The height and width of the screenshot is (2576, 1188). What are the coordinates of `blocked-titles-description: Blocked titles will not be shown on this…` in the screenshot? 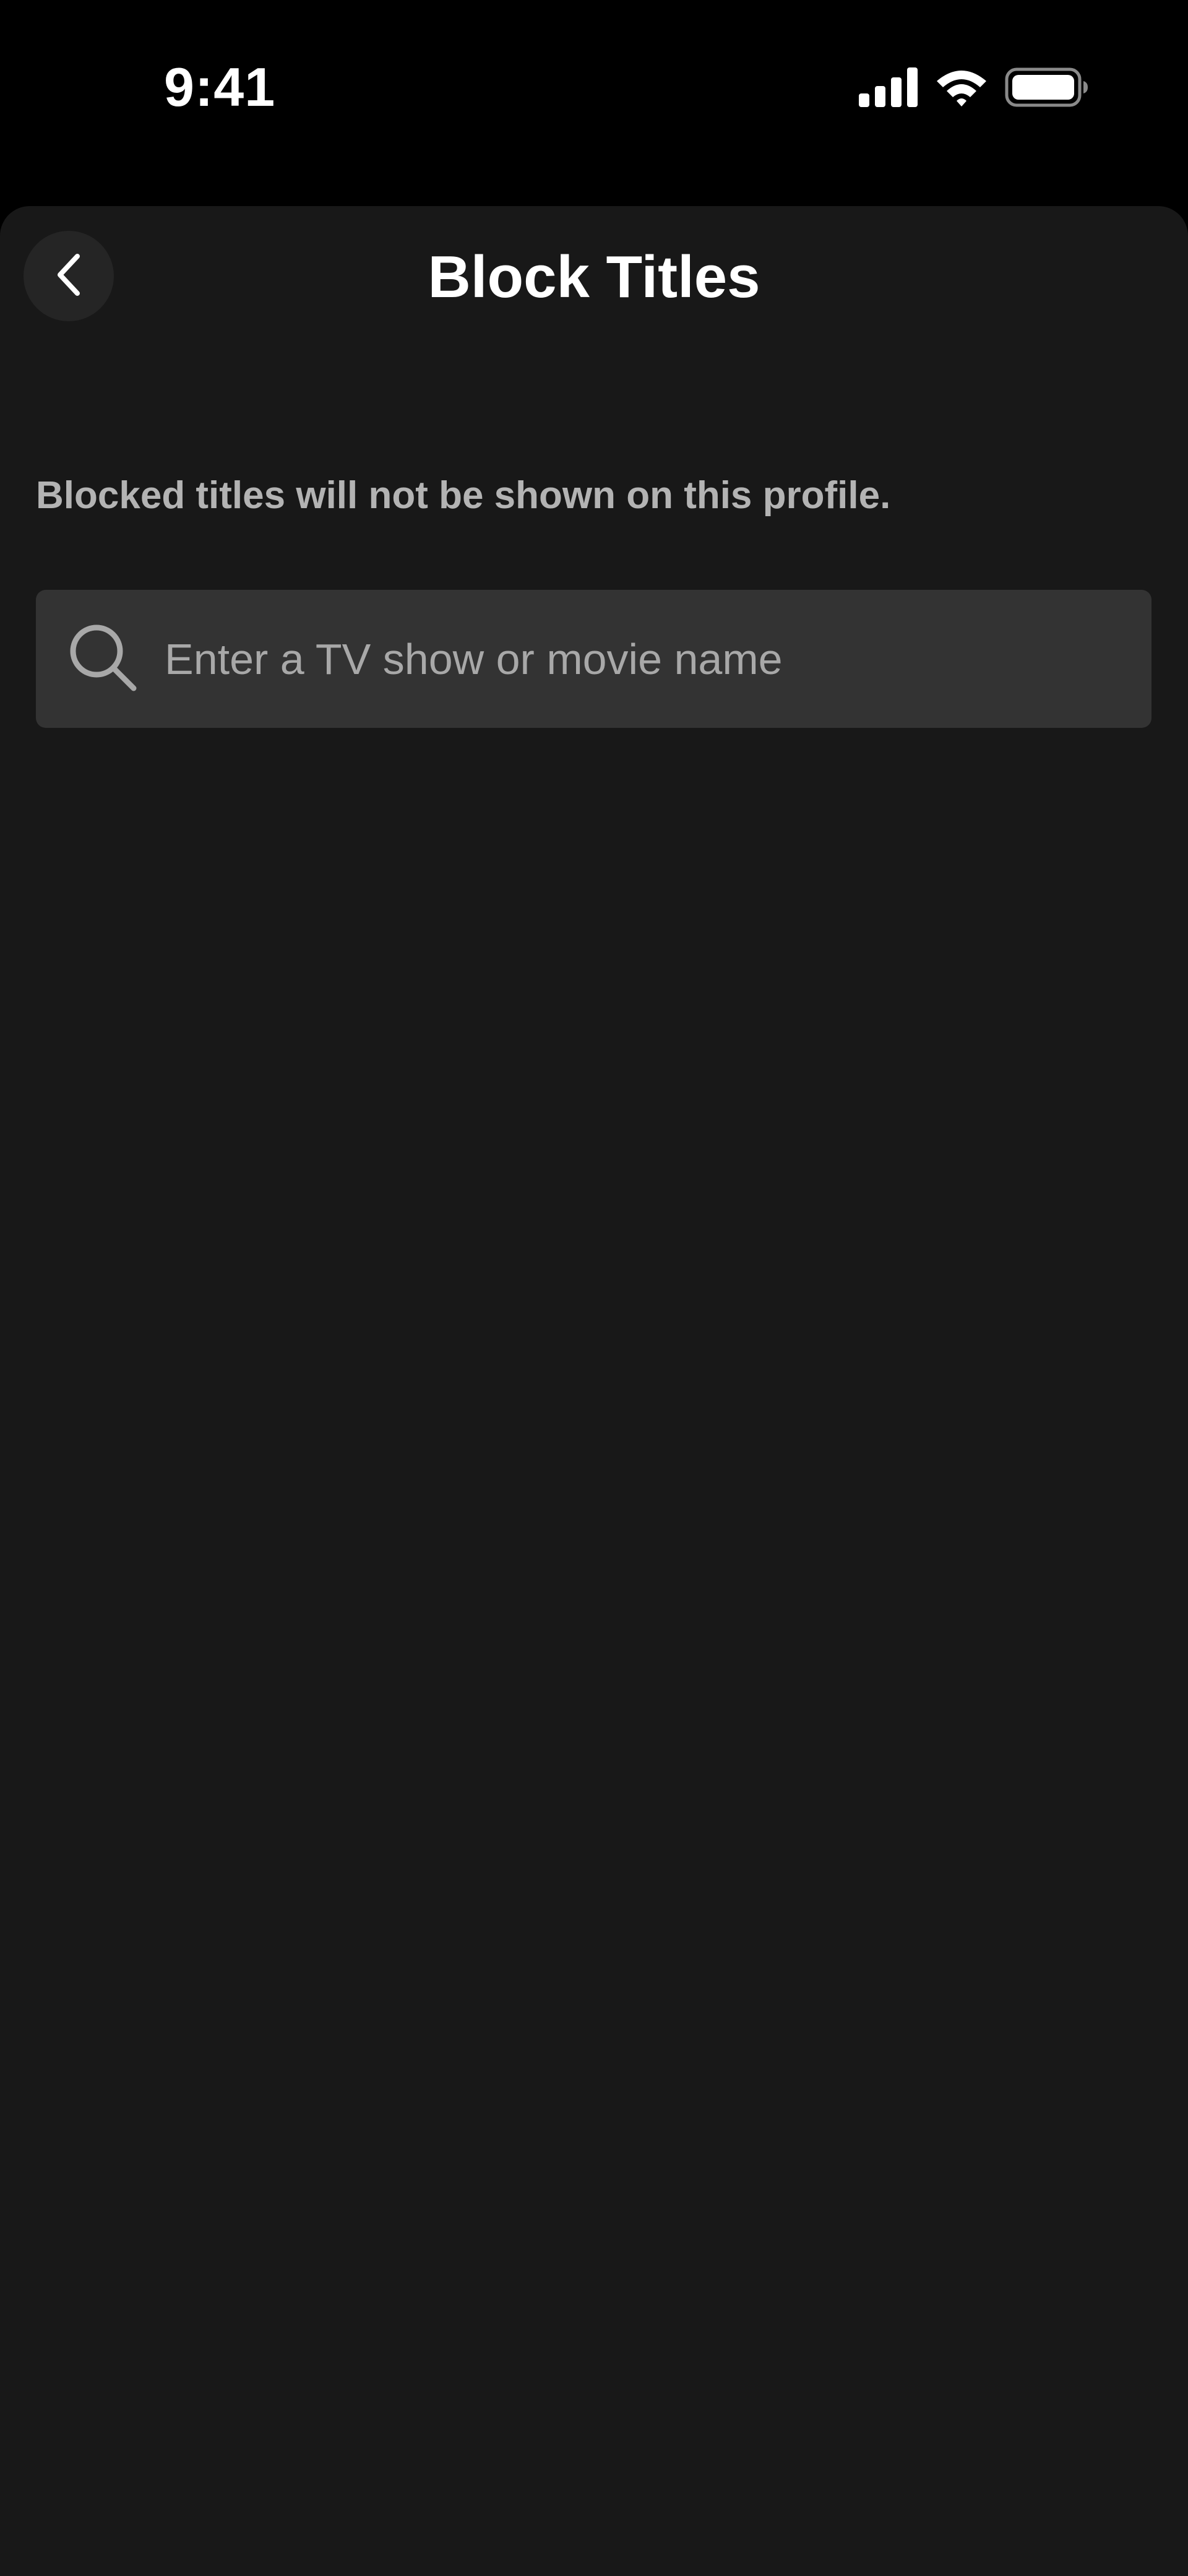 It's located at (464, 495).